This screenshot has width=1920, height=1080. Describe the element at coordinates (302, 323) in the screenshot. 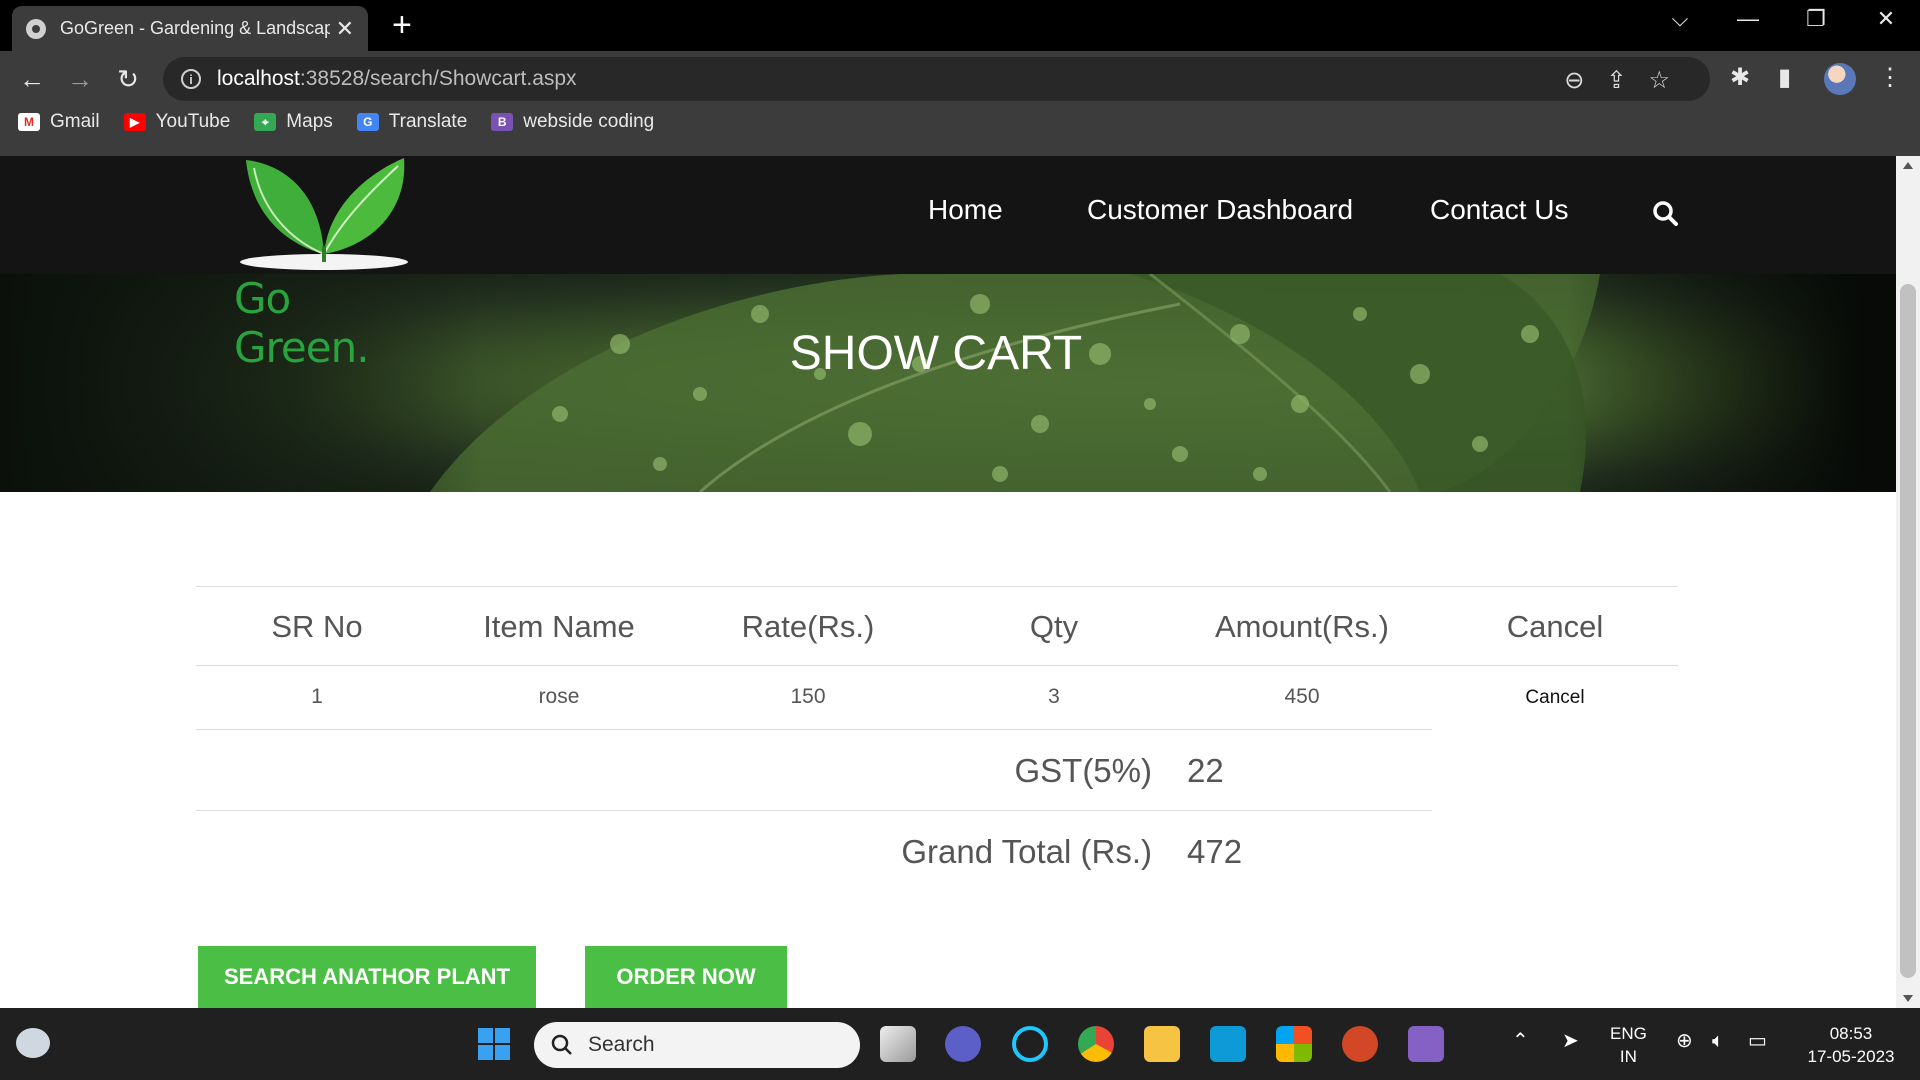

I see `logo-text: Go Green.` at that location.